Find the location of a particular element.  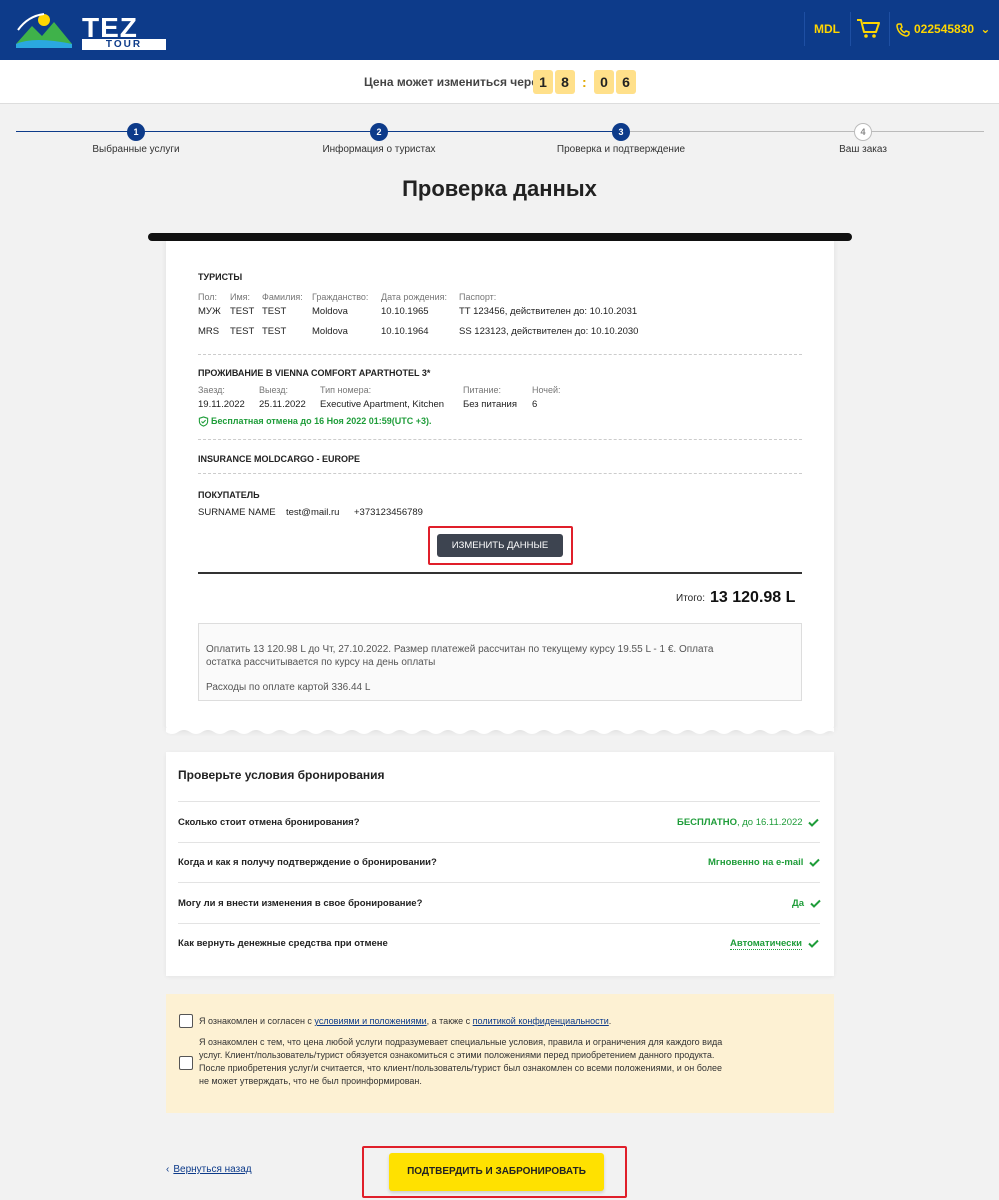

tourists-heading: ТУРИСТЫ is located at coordinates (220, 277).